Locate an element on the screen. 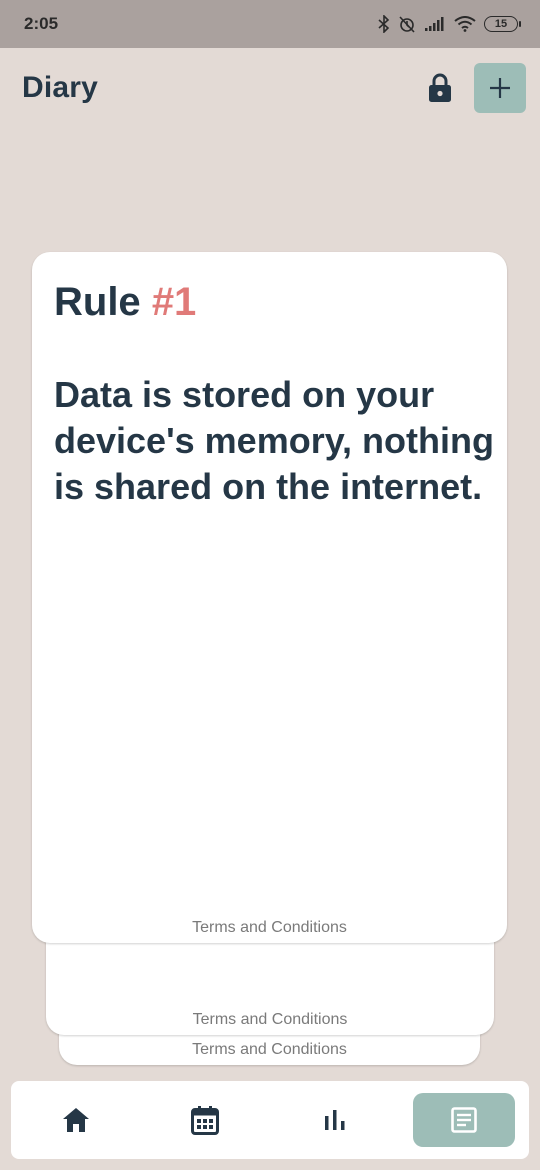 The width and height of the screenshot is (540, 1170). add-entry-button is located at coordinates (500, 88).